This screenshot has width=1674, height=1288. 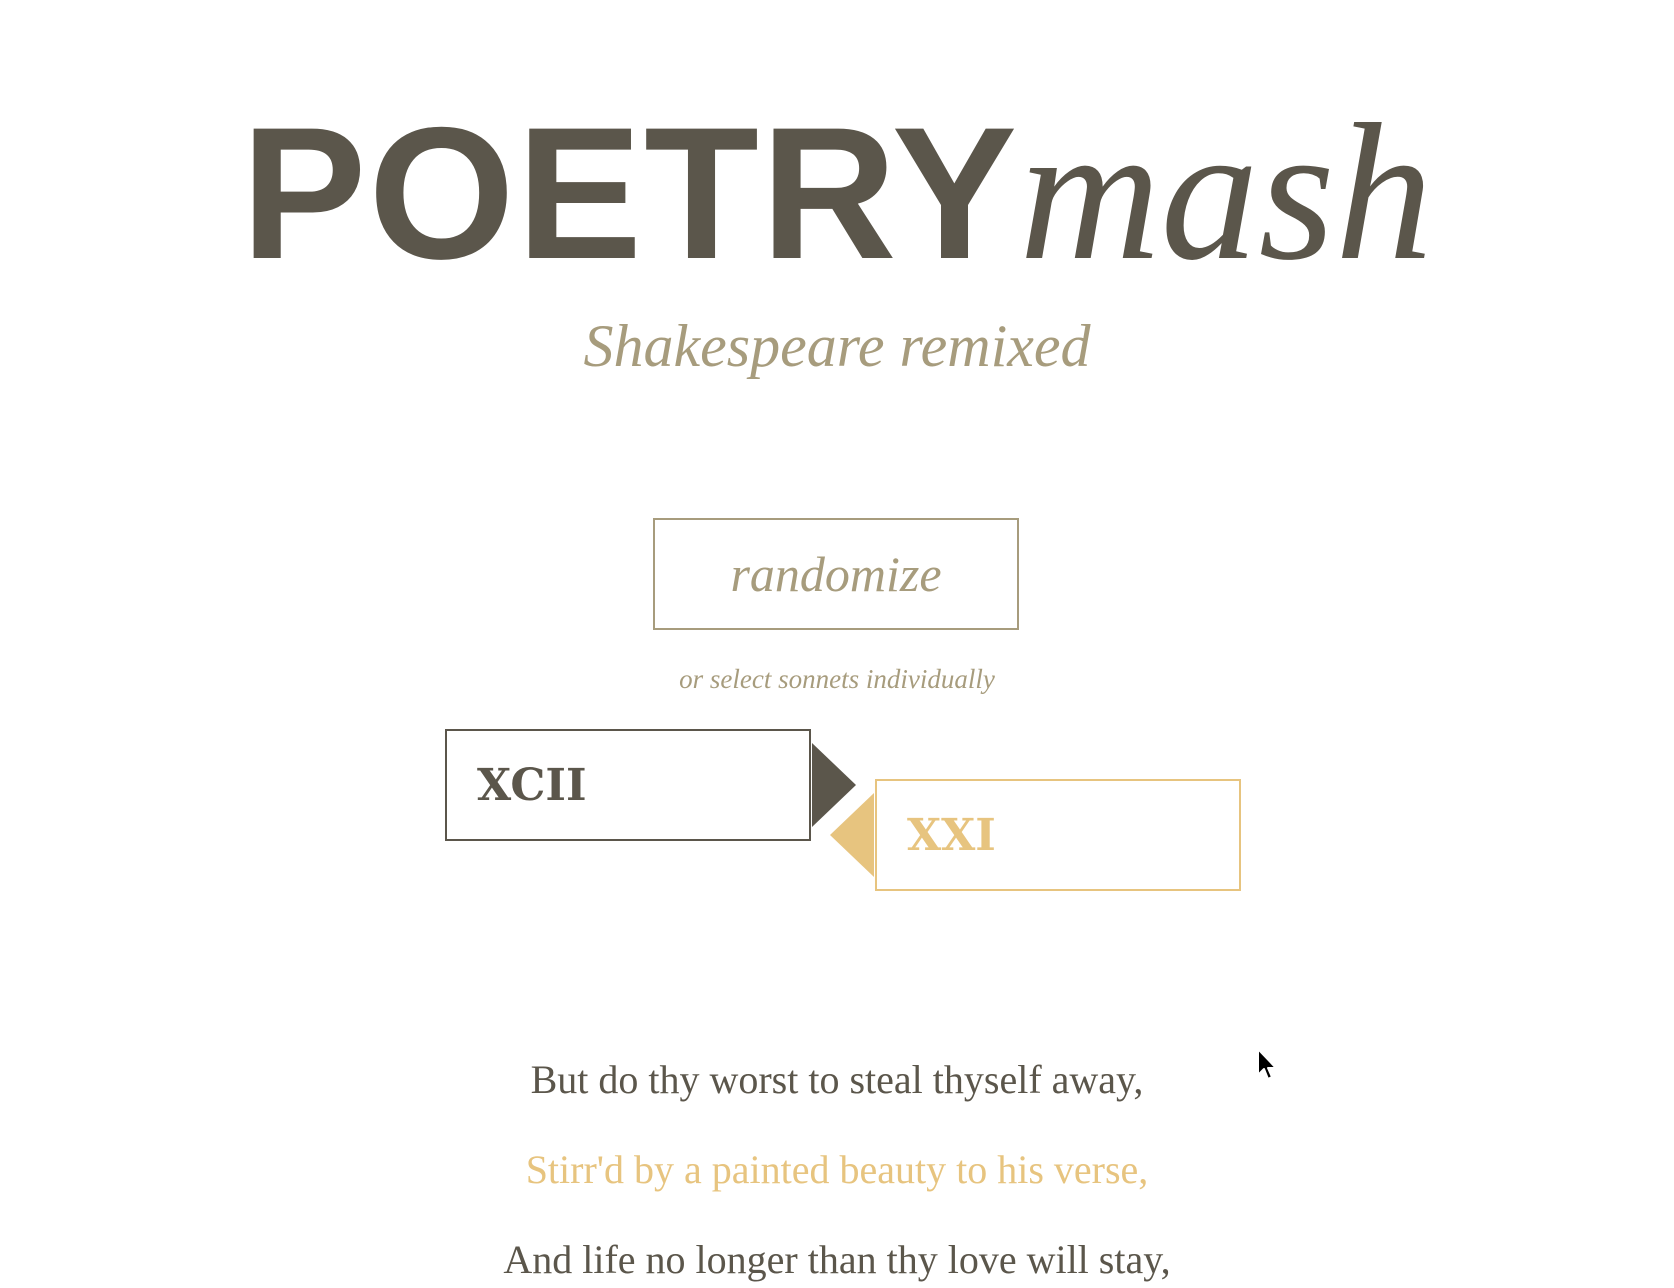 What do you see at coordinates (532, 785) in the screenshot?
I see `sonnet-left-numeral: XCII` at bounding box center [532, 785].